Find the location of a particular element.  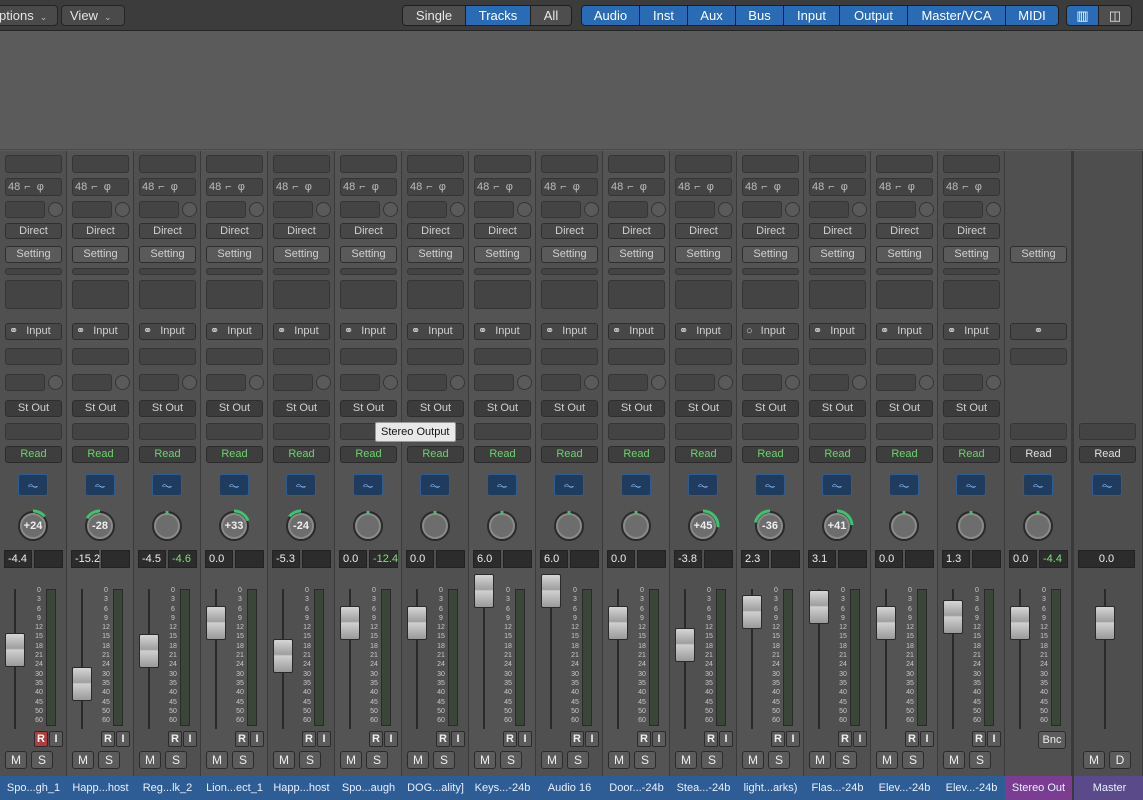

track-name: Audio 16 is located at coordinates (569, 788).